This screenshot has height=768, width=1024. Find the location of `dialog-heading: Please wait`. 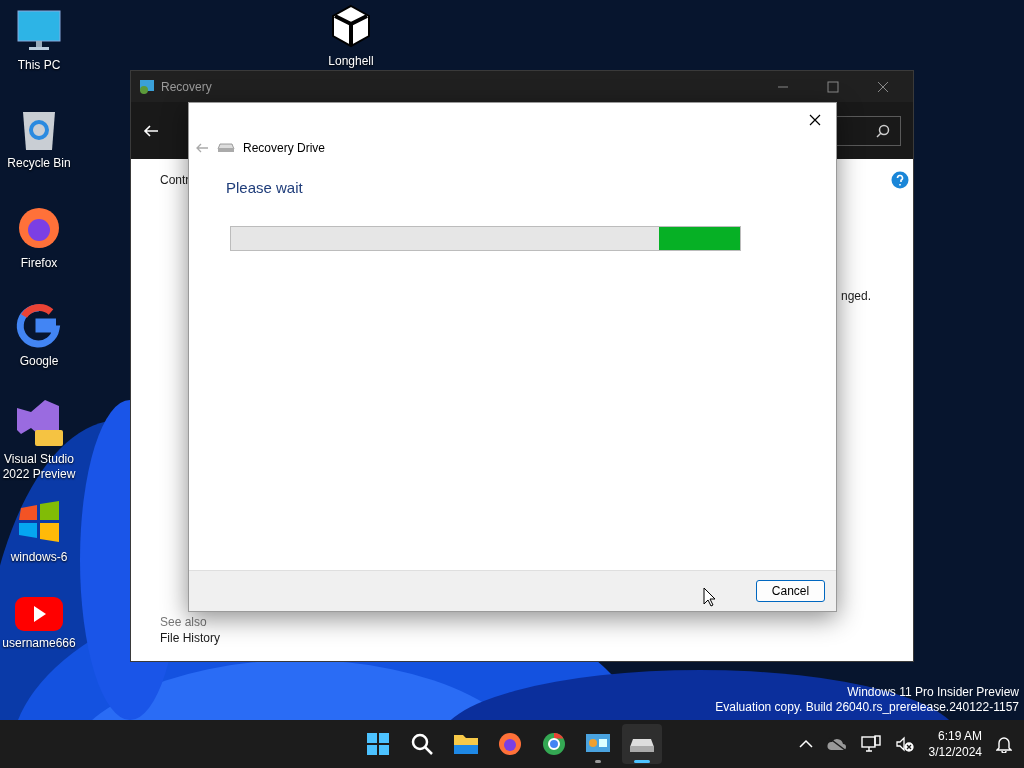

dialog-heading: Please wait is located at coordinates (265, 187).